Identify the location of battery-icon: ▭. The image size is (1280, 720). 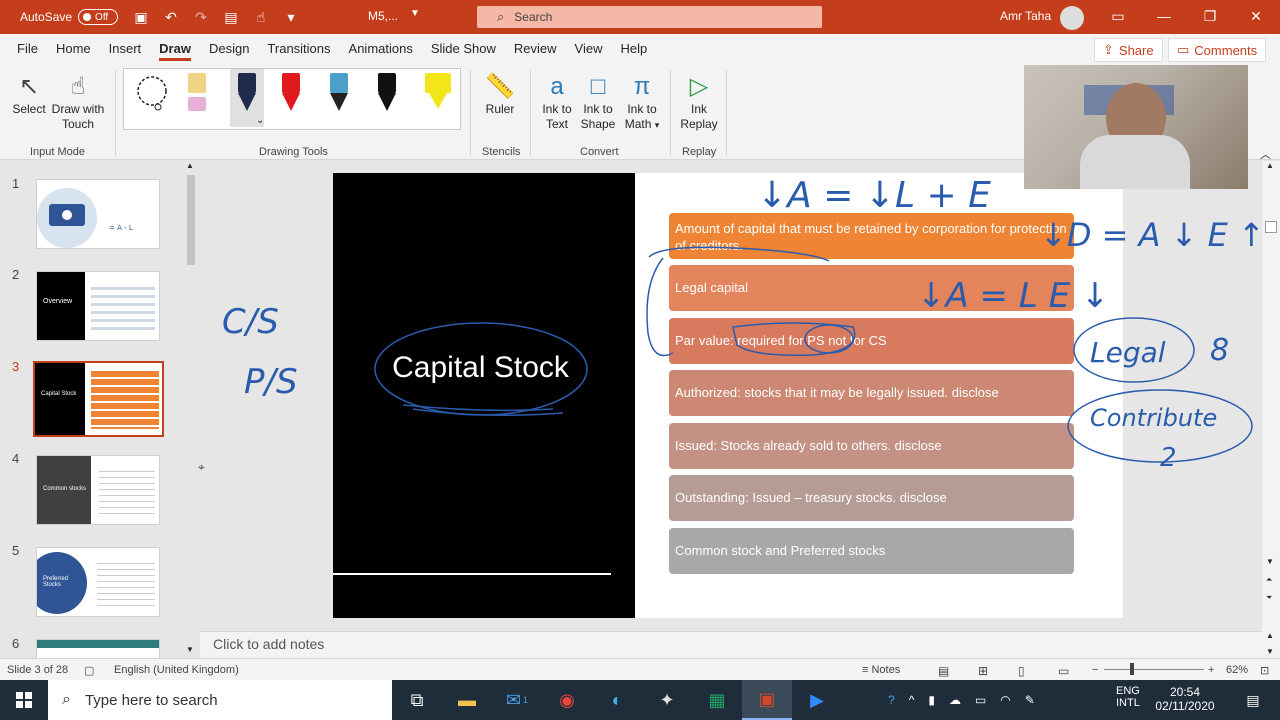
(980, 700).